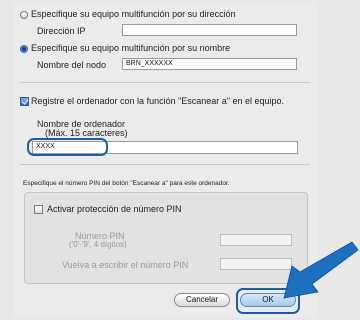 Image resolution: width=360 pixels, height=320 pixels. I want to click on pin-protection-label: Activar protección de número PIN, so click(114, 209).